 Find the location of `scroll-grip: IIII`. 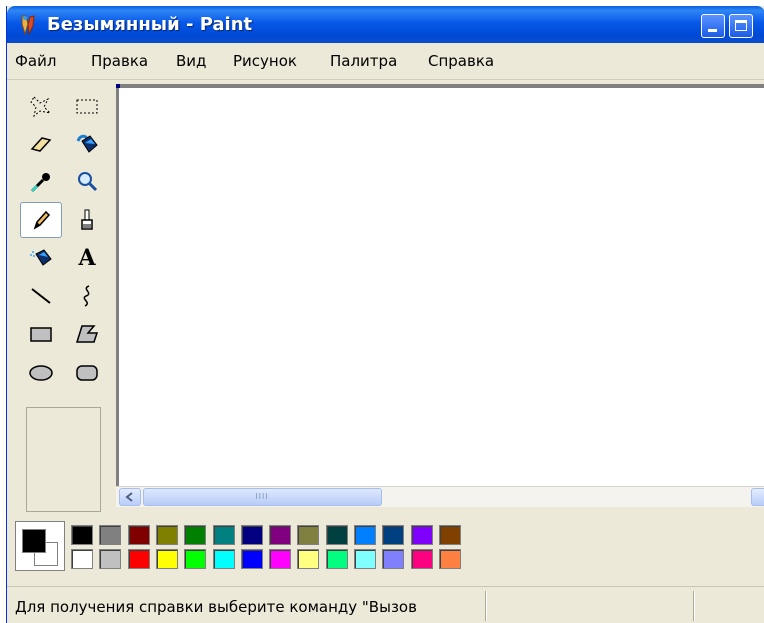

scroll-grip: IIII is located at coordinates (262, 496).